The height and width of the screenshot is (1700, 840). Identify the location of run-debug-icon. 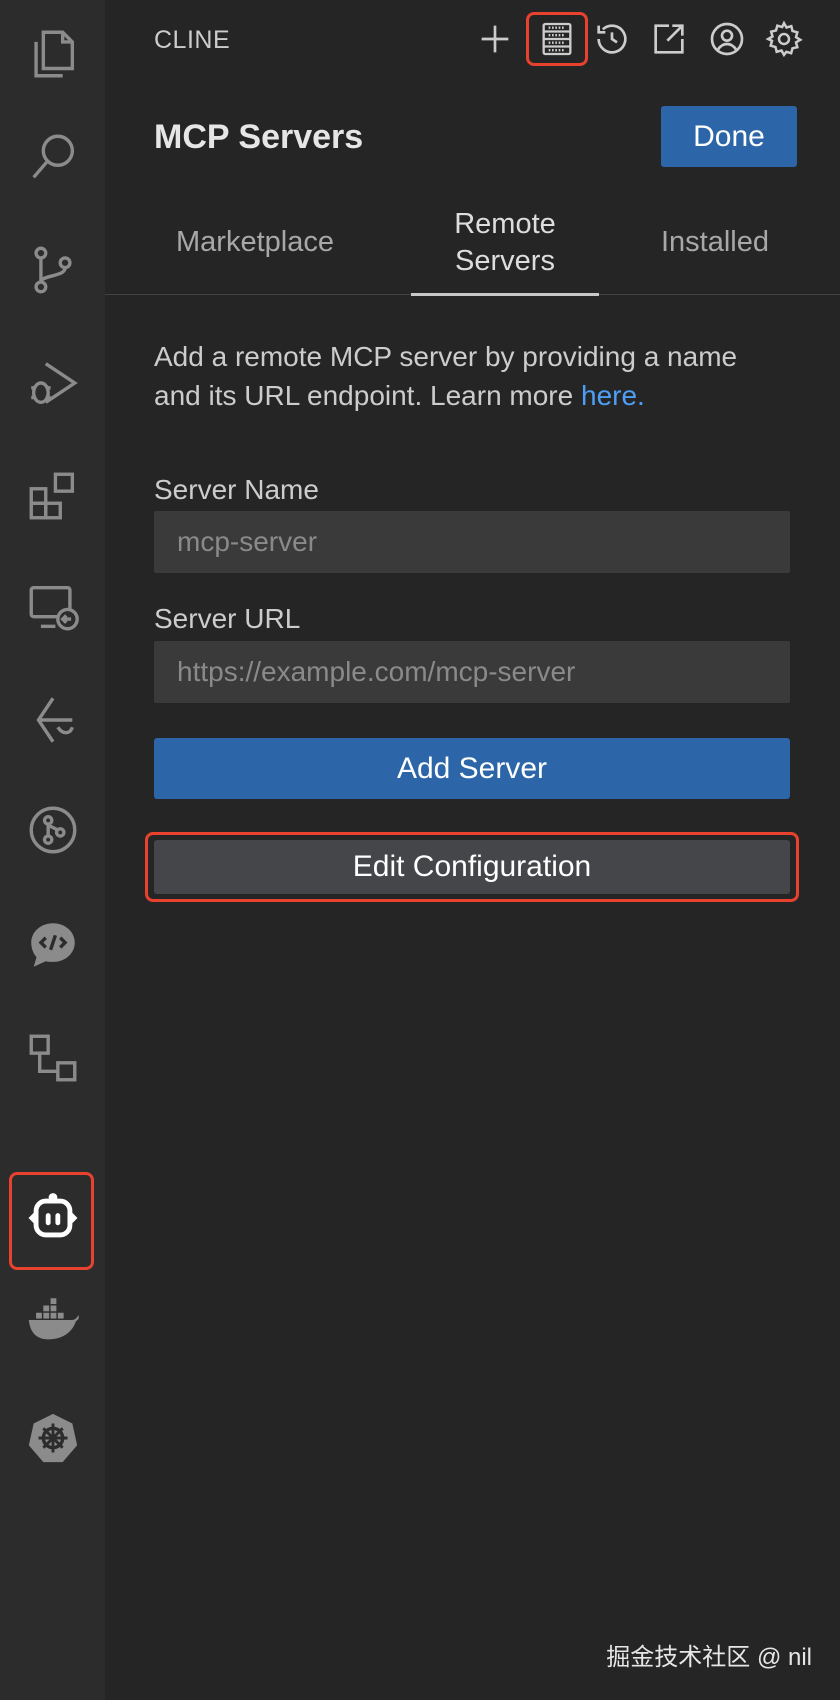
(52, 383).